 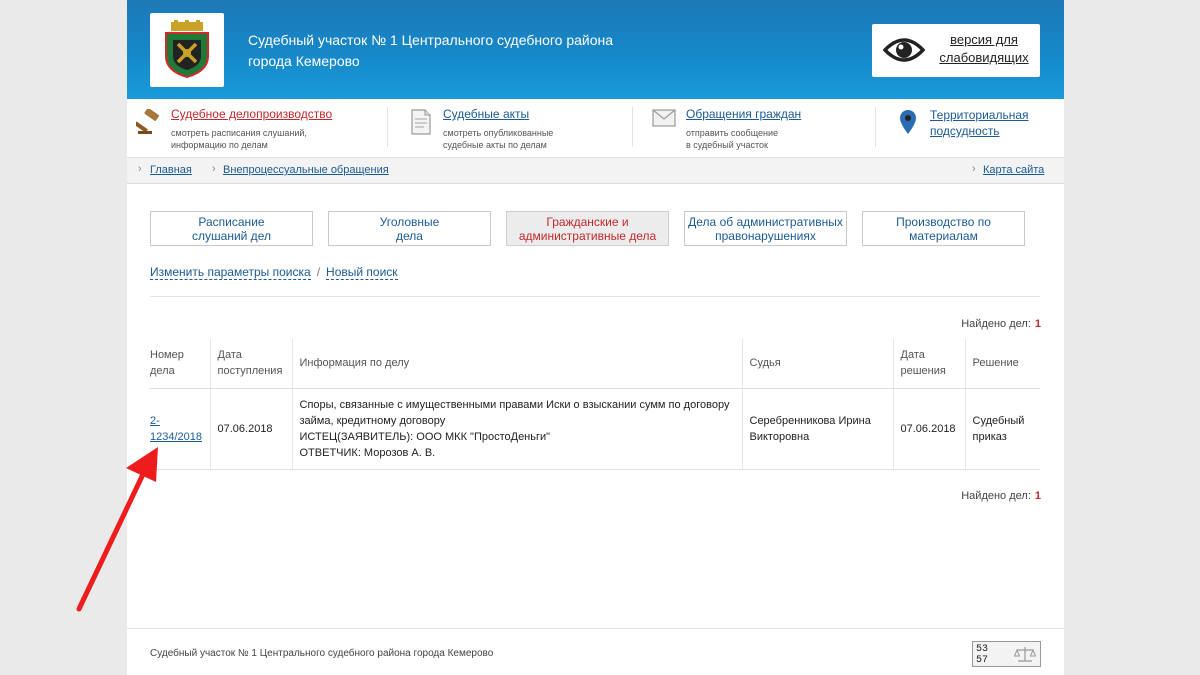 I want to click on scales-icon, so click(x=1025, y=654).